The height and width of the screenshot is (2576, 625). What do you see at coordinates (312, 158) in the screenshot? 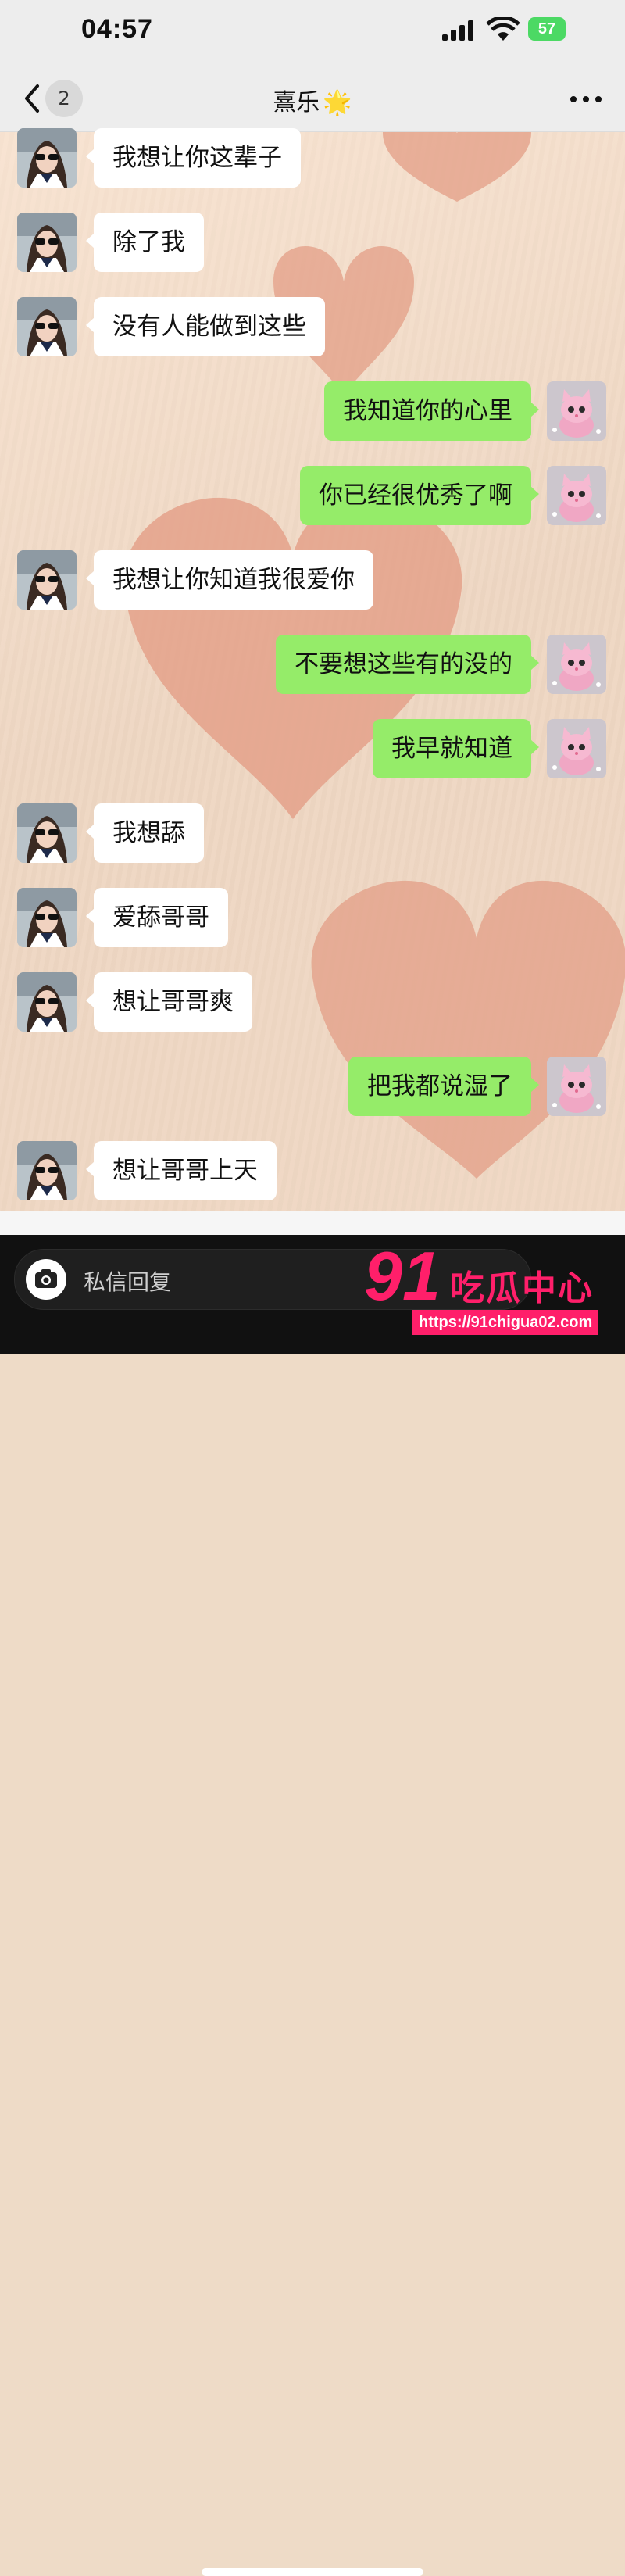
I see `message-row: 我想让你这辈子` at bounding box center [312, 158].